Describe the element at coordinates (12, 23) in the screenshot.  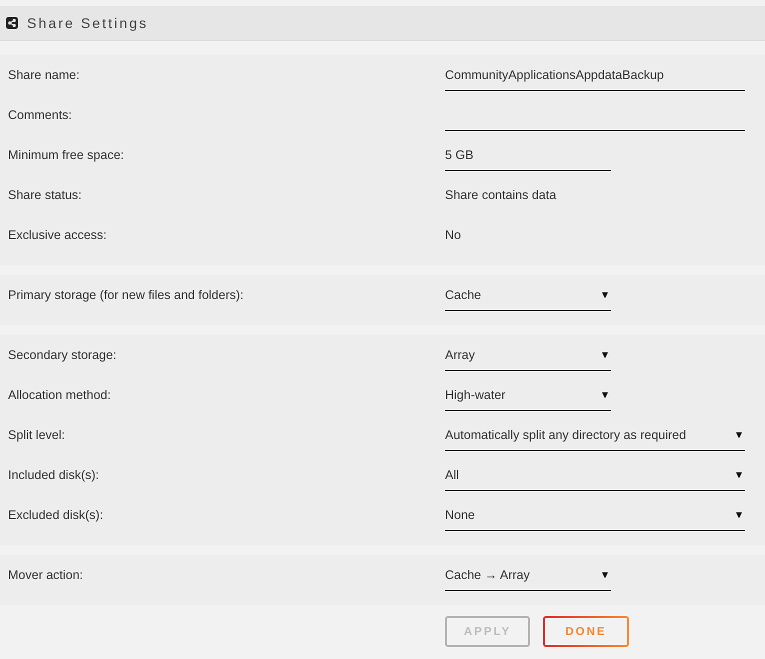
I see `share-icon` at that location.